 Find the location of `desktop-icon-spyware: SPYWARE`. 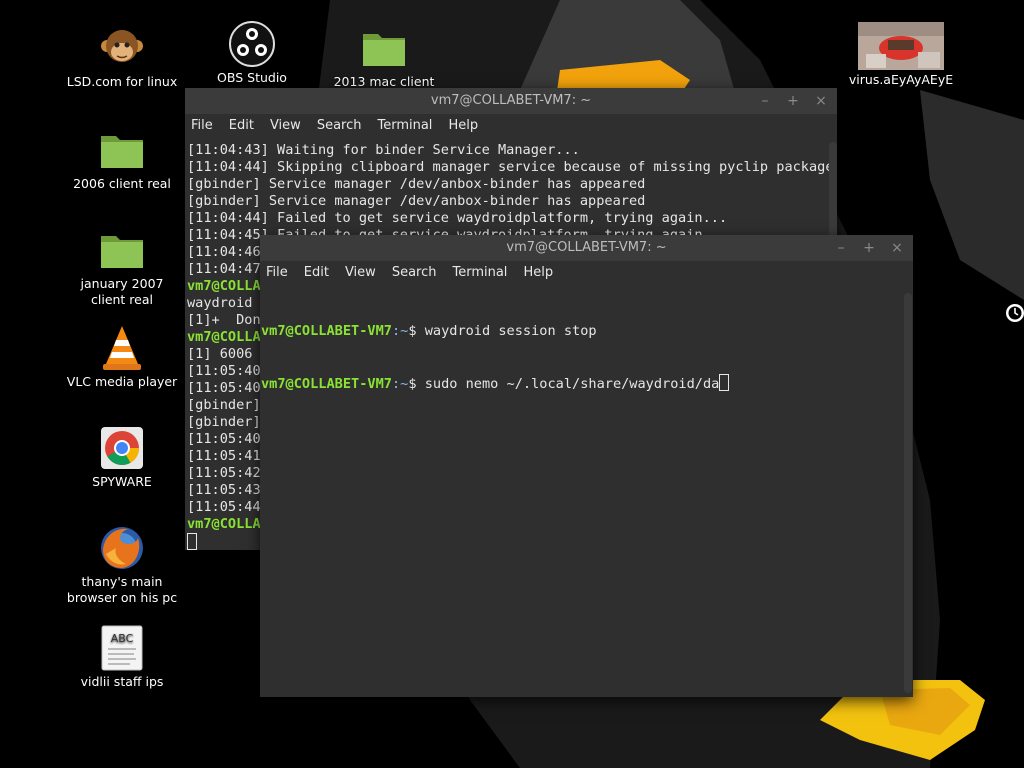

desktop-icon-spyware: SPYWARE is located at coordinates (122, 457).